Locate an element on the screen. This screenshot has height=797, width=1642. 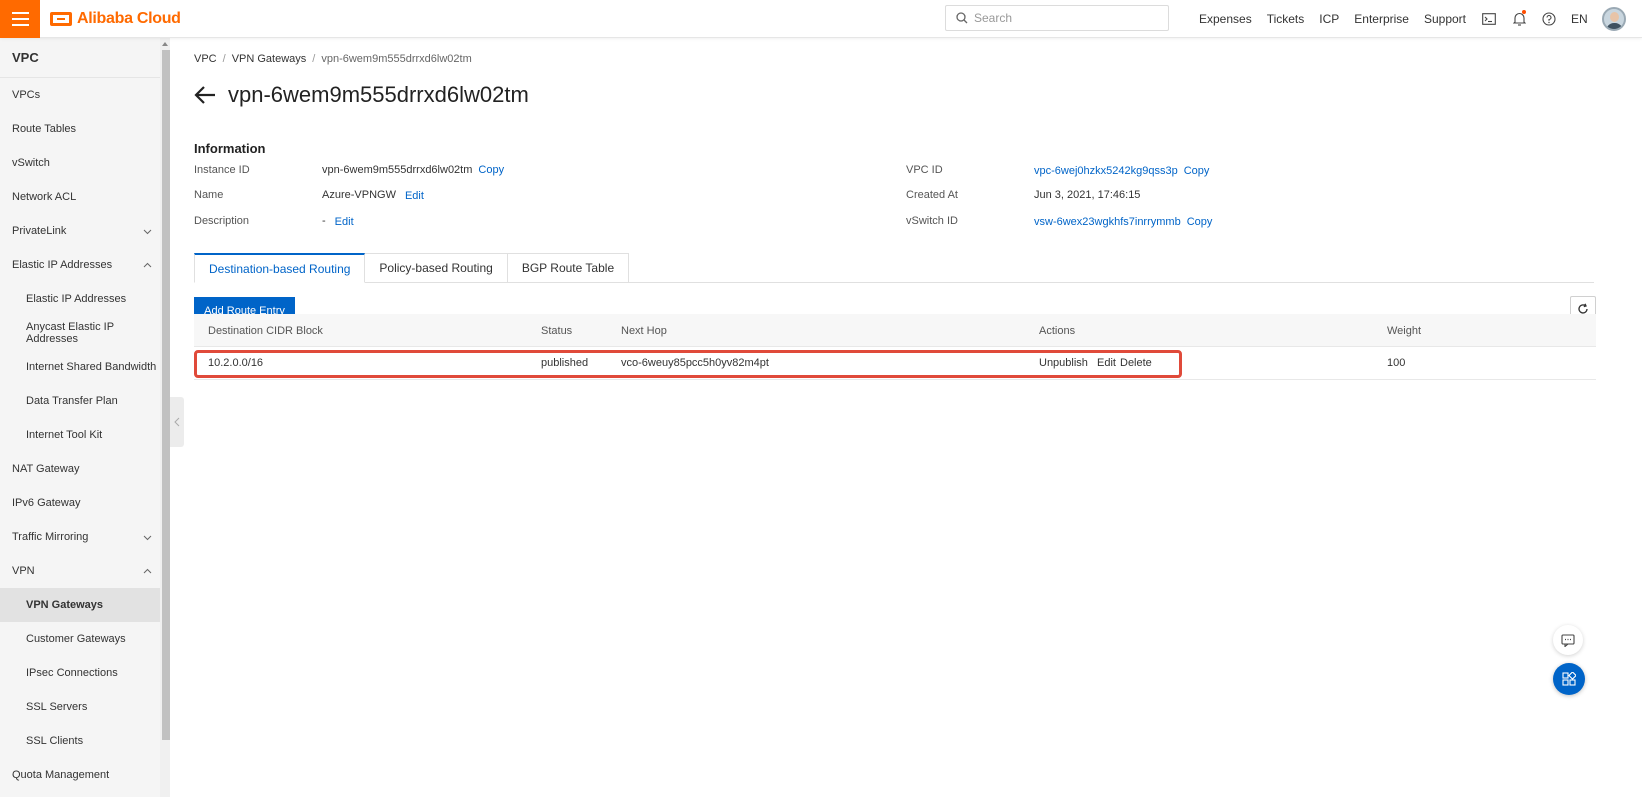
vswitch-id-value-group: vsw-6wex23wgkhfs7inrrymmb Copy is located at coordinates (1123, 222).